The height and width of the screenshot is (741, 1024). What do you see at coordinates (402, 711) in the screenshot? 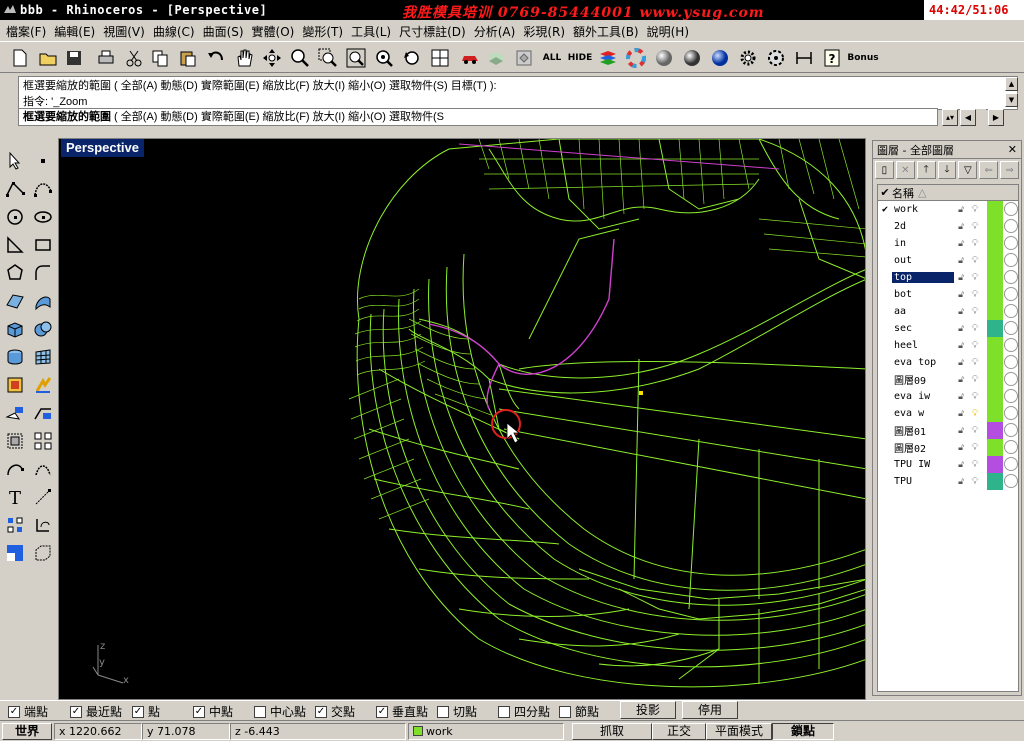
I see `osnap-perp-checkbox: ✓ 垂直點` at bounding box center [402, 711].